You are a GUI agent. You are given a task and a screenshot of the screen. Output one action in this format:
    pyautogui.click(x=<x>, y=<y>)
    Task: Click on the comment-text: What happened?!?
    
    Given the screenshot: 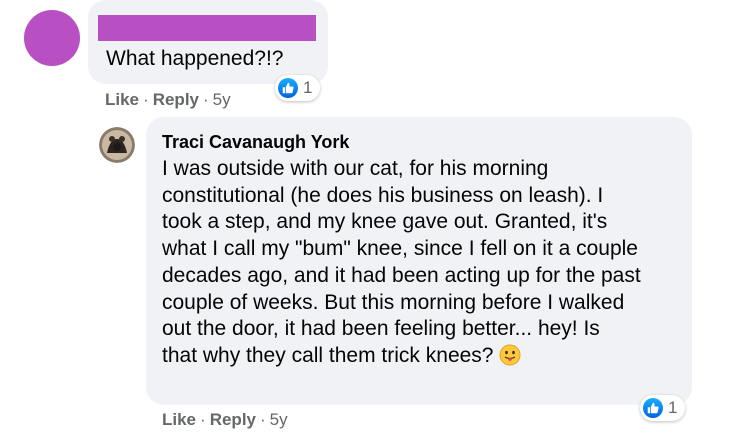 What is the action you would take?
    pyautogui.click(x=195, y=58)
    